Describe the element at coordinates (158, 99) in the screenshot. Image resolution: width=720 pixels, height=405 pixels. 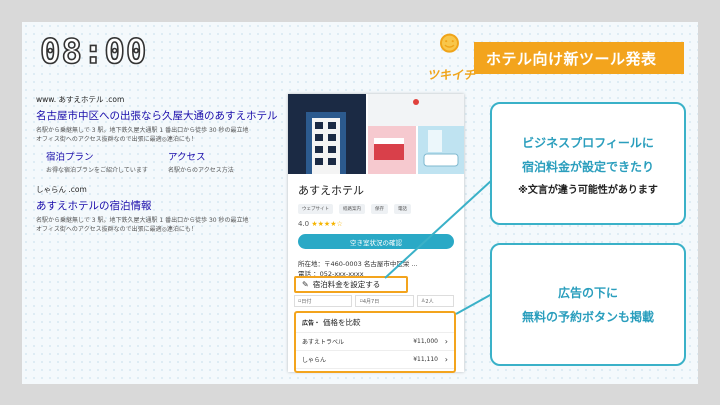
I see `ad-url: www. あすえホテル .com` at that location.